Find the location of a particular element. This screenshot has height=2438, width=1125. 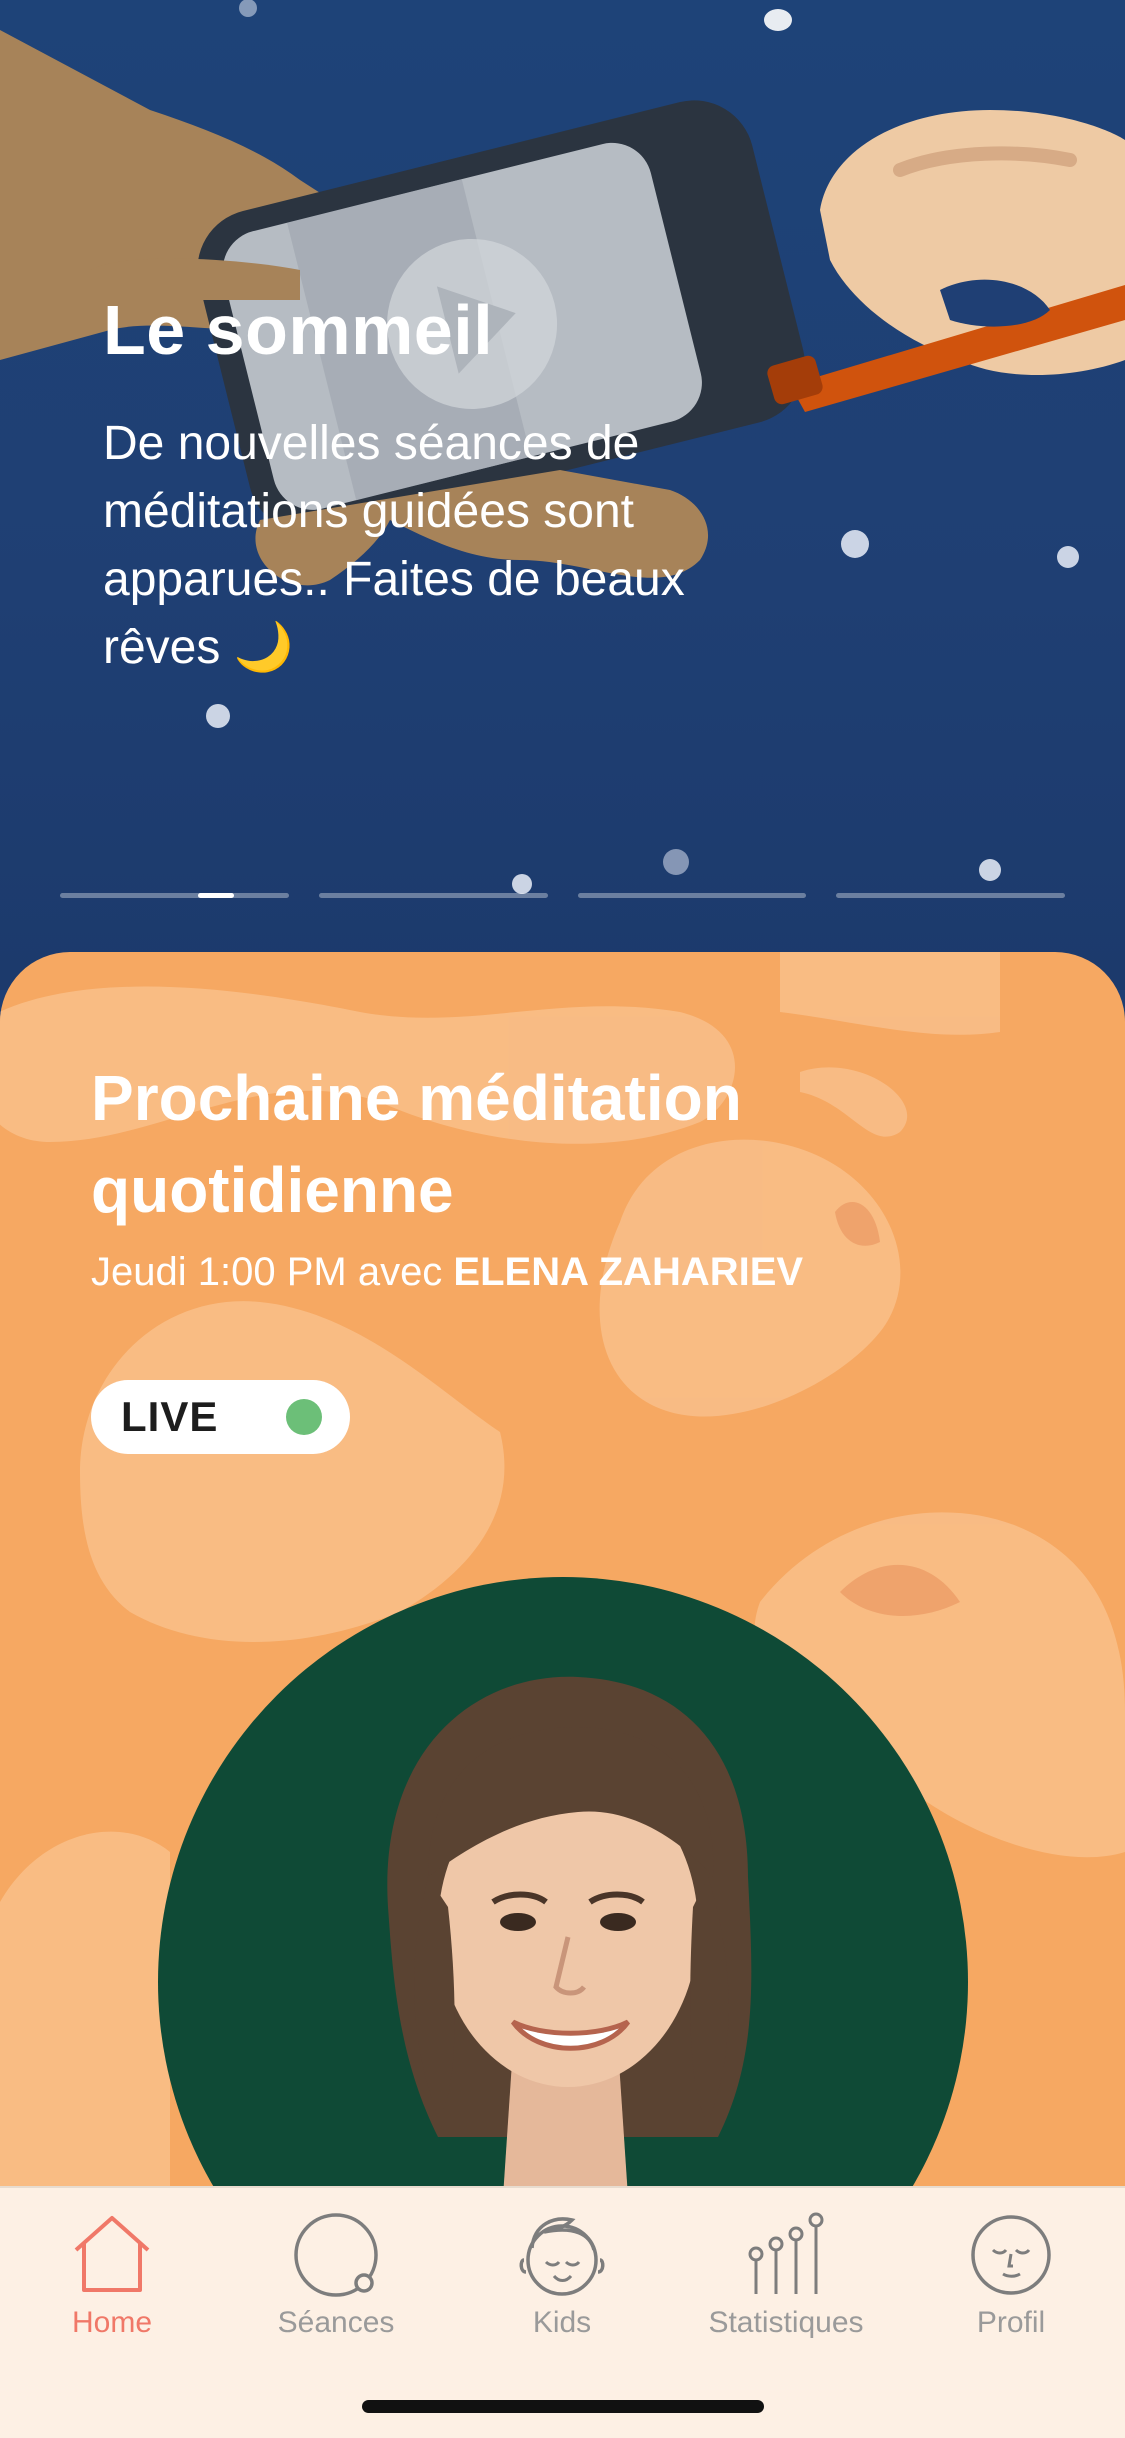

tab-profil: Profil is located at coordinates (1011, 2275).